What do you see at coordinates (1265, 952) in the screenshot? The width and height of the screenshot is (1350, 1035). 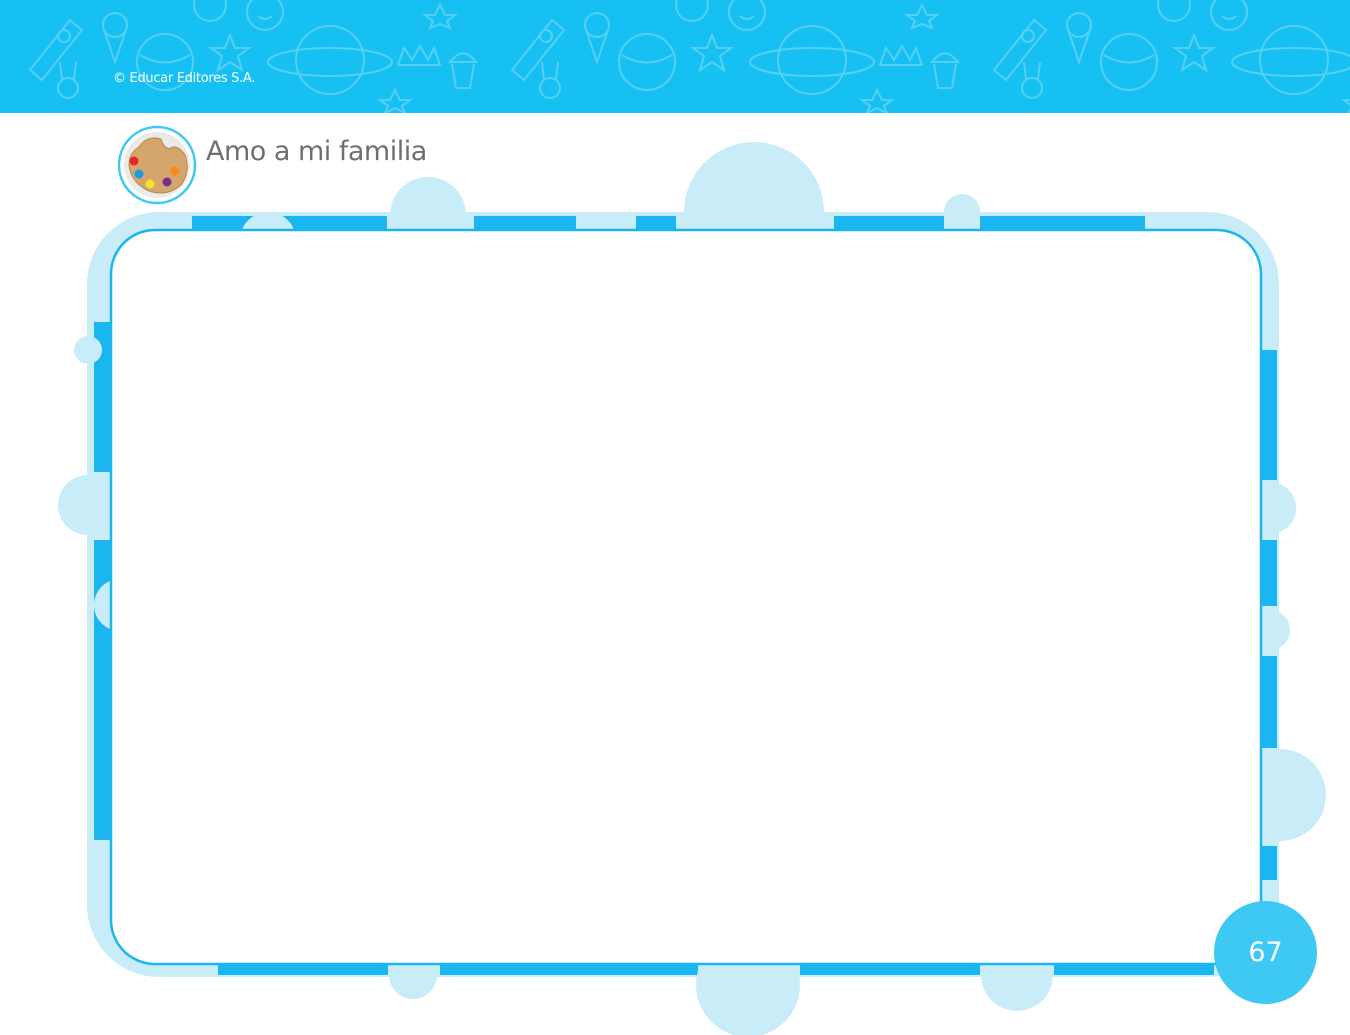 I see `page-number: 67` at bounding box center [1265, 952].